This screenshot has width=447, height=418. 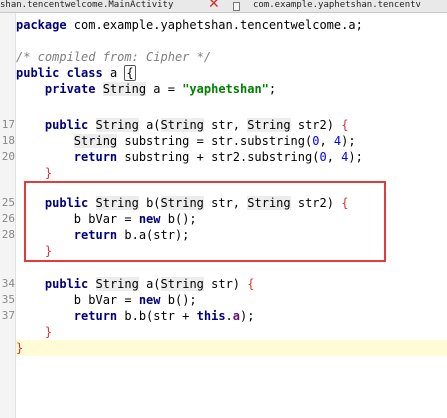 What do you see at coordinates (113, 73) in the screenshot?
I see `class-name: a` at bounding box center [113, 73].